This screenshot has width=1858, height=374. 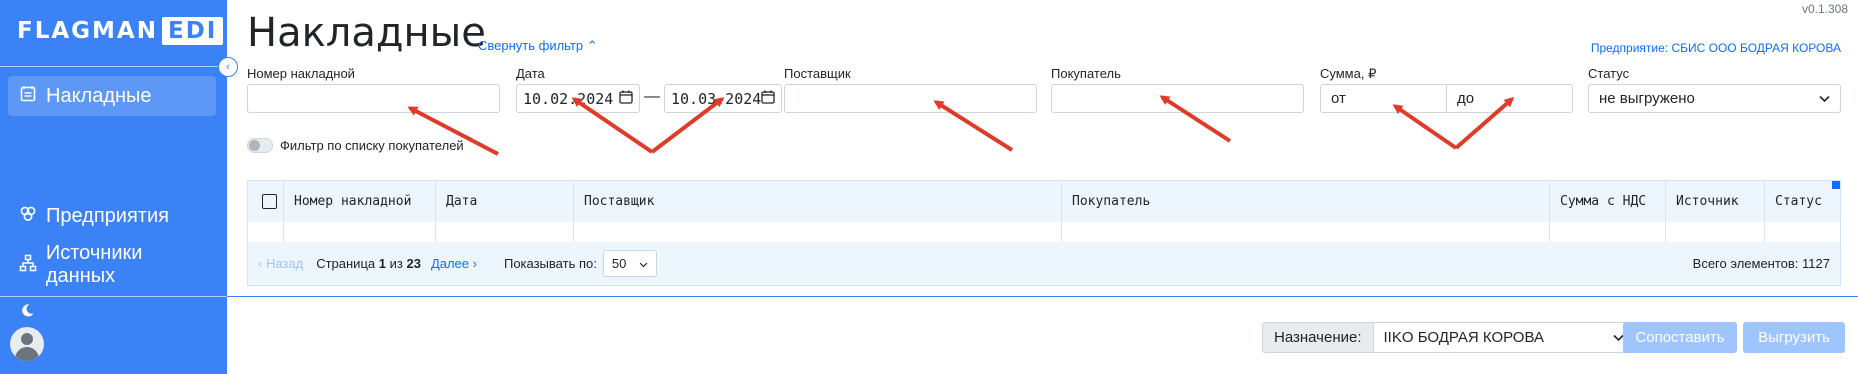 I want to click on select-all-cell, so click(x=266, y=201).